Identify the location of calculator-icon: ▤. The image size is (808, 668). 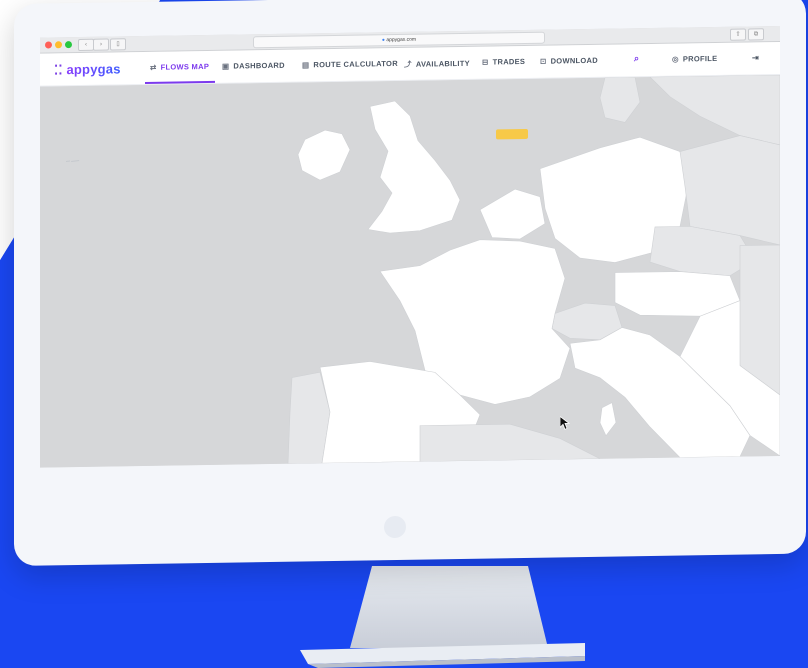
(306, 65).